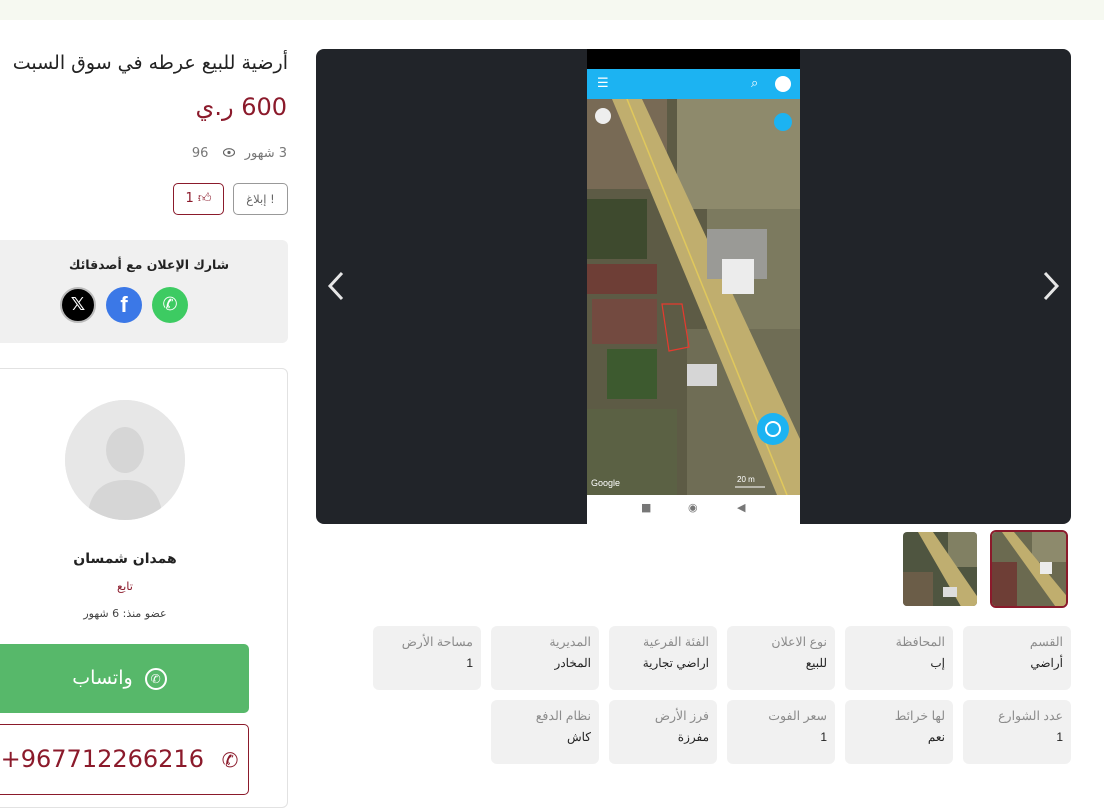  Describe the element at coordinates (603, 83) in the screenshot. I see `menu-icon: ☰` at that location.